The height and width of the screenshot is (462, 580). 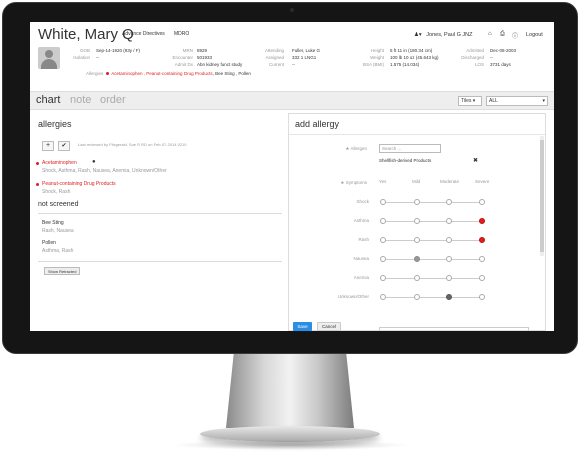 What do you see at coordinates (62, 271) in the screenshot?
I see `show-retracted-button: Show Retracted` at bounding box center [62, 271].